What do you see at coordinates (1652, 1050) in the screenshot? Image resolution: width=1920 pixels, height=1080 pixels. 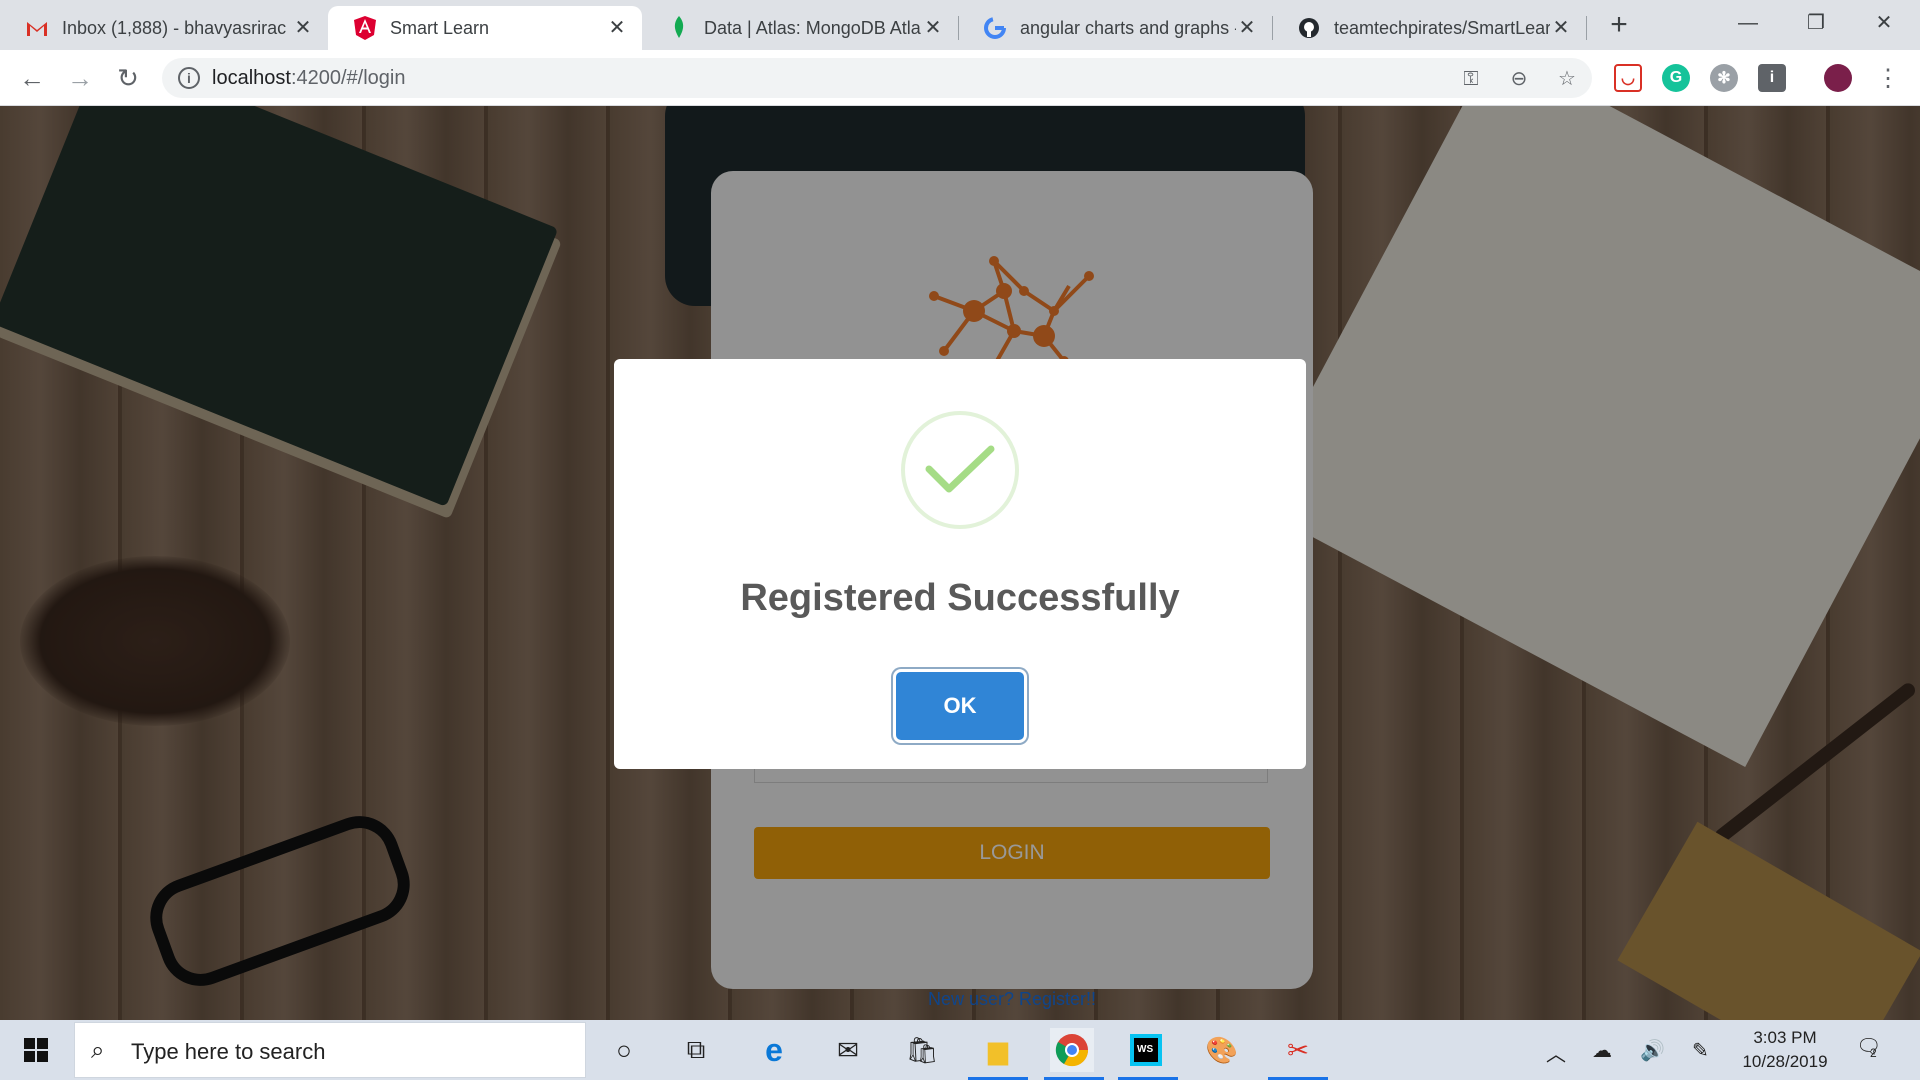 I see `volume-icon: 🔊` at bounding box center [1652, 1050].